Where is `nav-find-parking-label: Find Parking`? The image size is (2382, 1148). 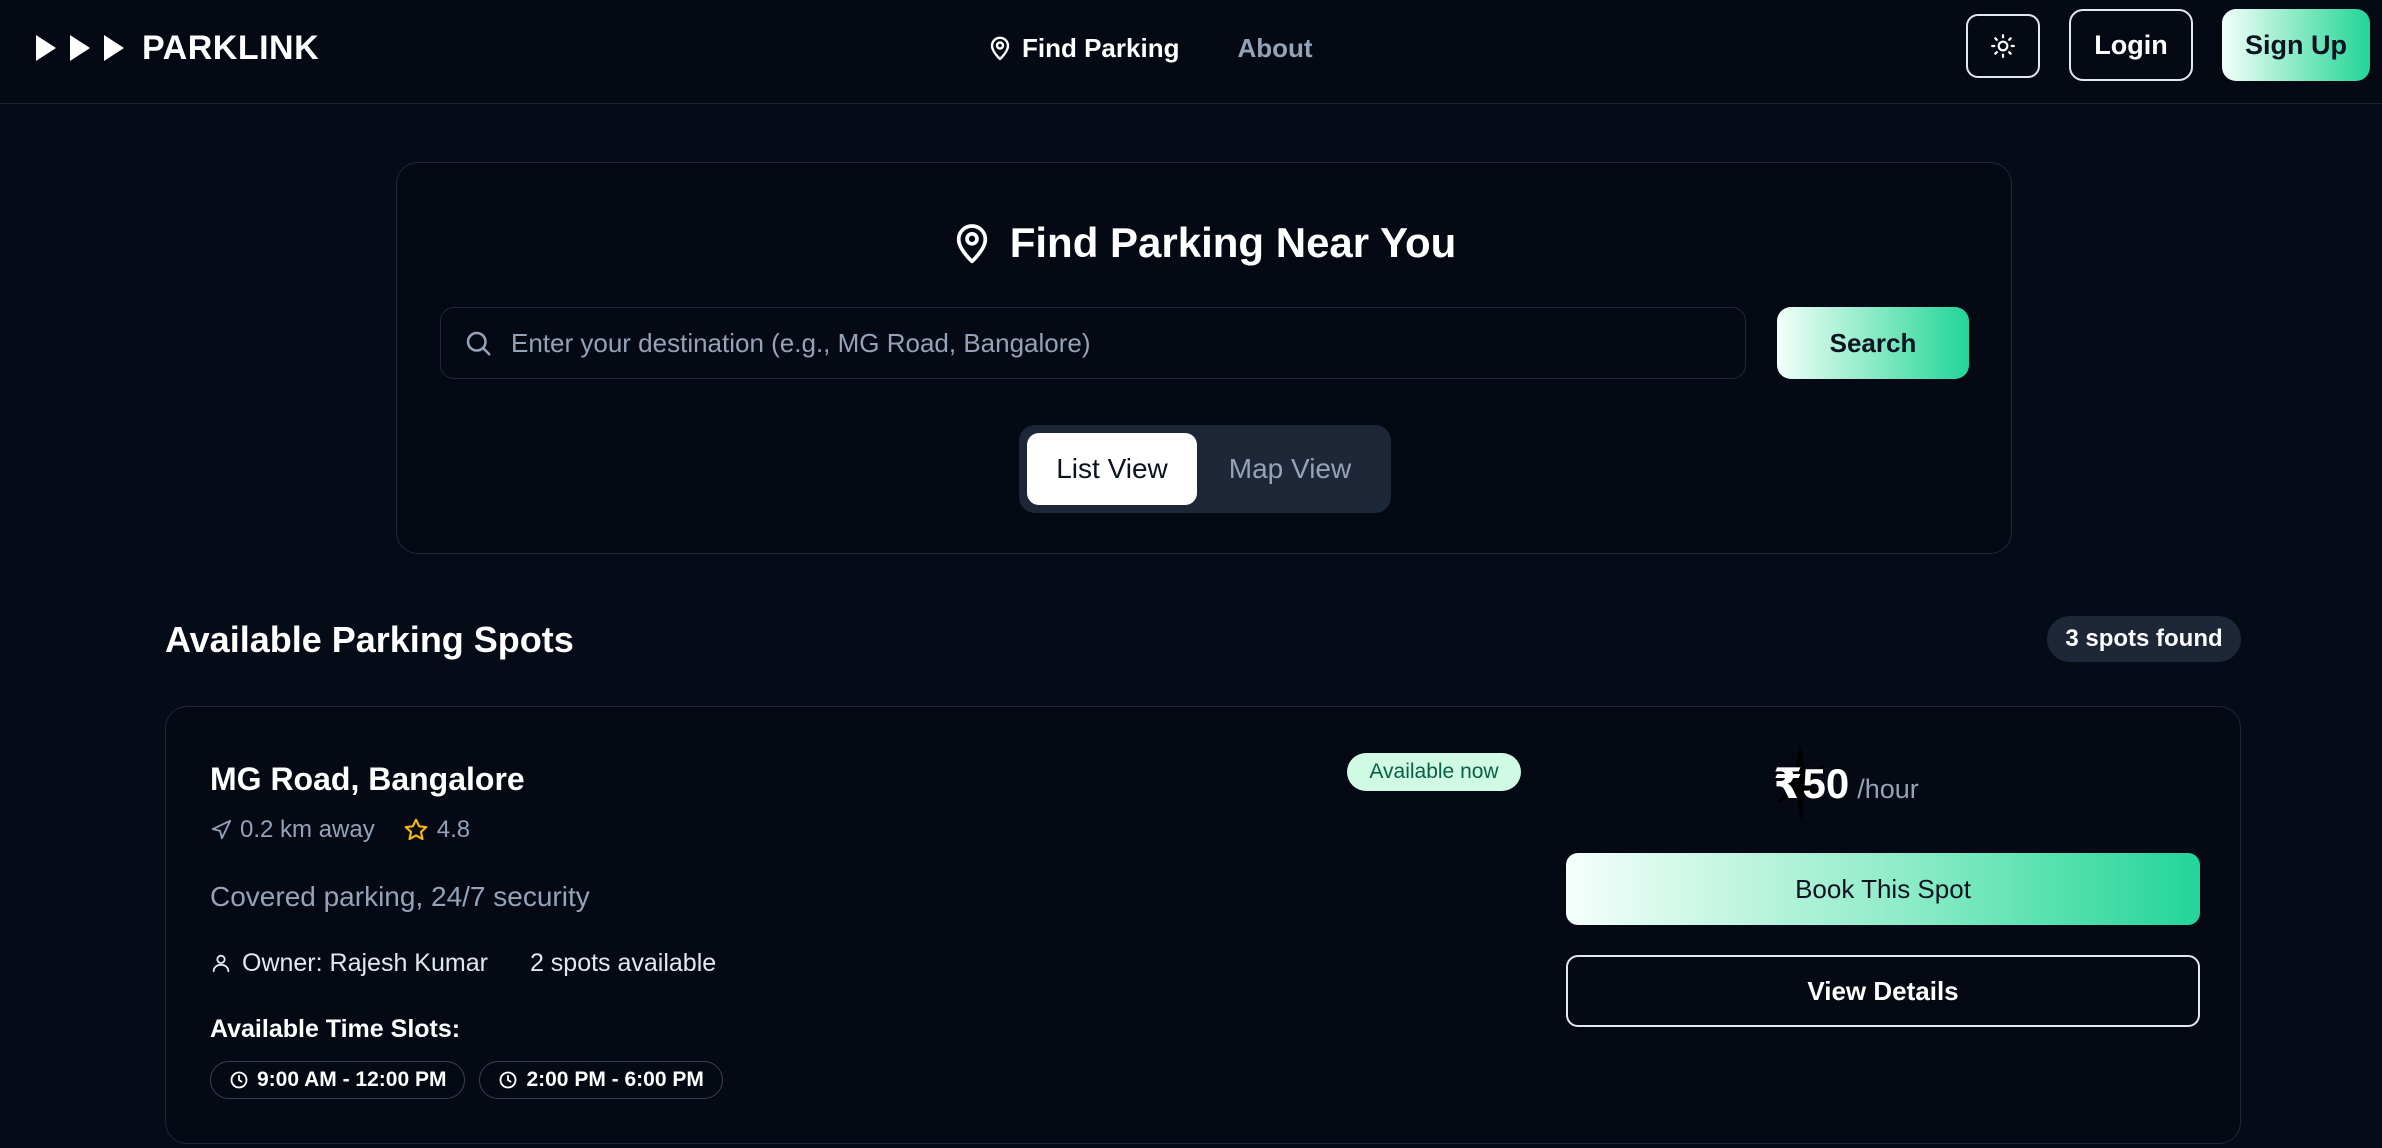 nav-find-parking-label: Find Parking is located at coordinates (1101, 47).